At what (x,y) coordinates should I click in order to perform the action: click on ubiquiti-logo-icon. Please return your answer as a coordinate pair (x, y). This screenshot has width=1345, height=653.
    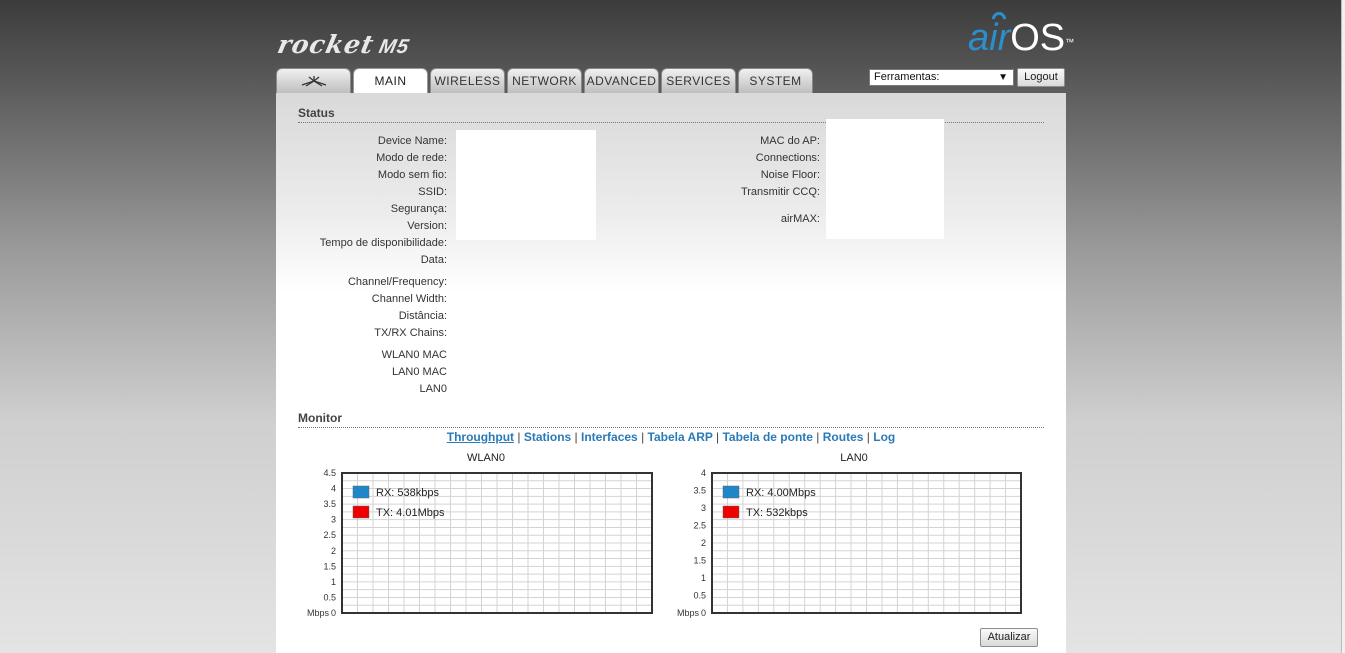
    Looking at the image, I should click on (313, 81).